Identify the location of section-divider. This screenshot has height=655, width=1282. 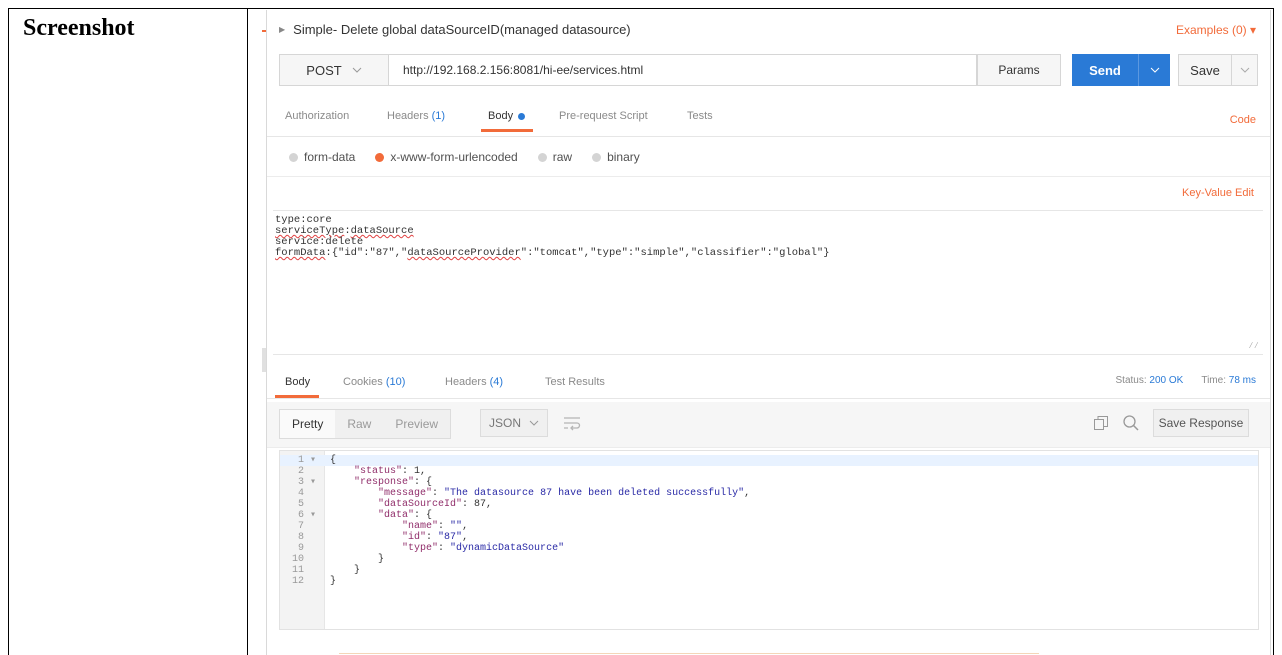
(768, 176).